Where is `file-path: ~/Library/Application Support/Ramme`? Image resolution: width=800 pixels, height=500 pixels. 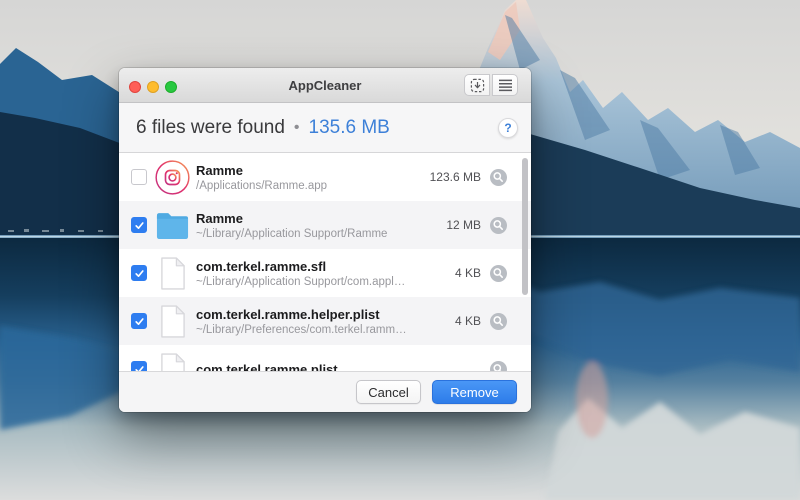 file-path: ~/Library/Application Support/Ramme is located at coordinates (292, 233).